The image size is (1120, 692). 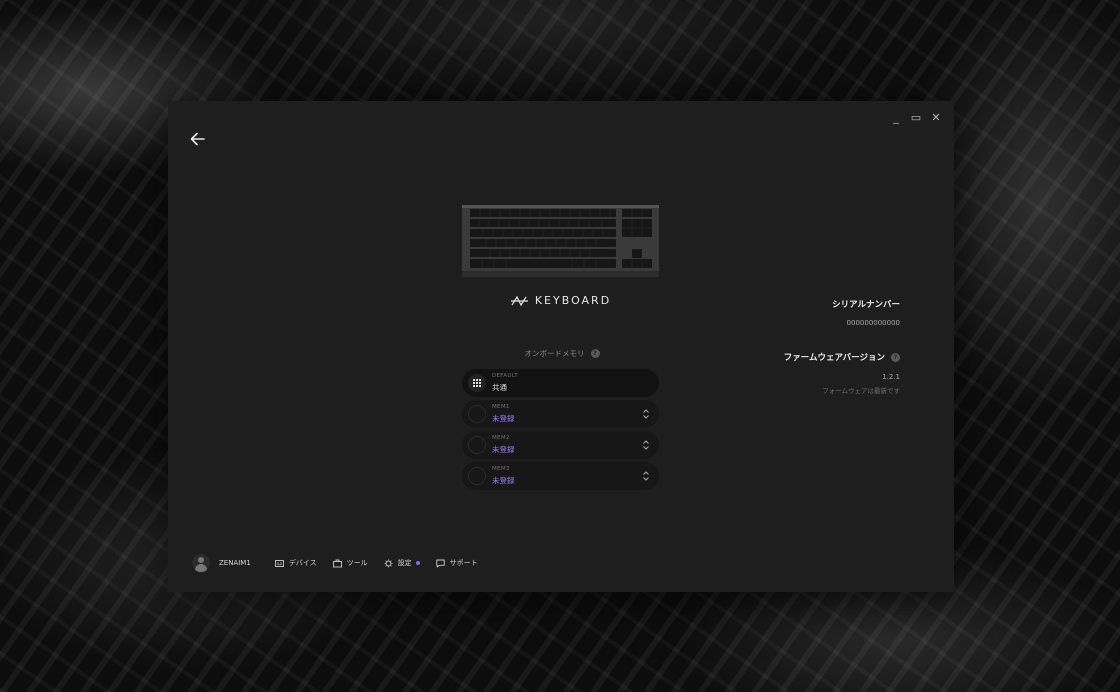 I want to click on onboard-memory-title: オンボードメモリ ?, so click(x=562, y=353).